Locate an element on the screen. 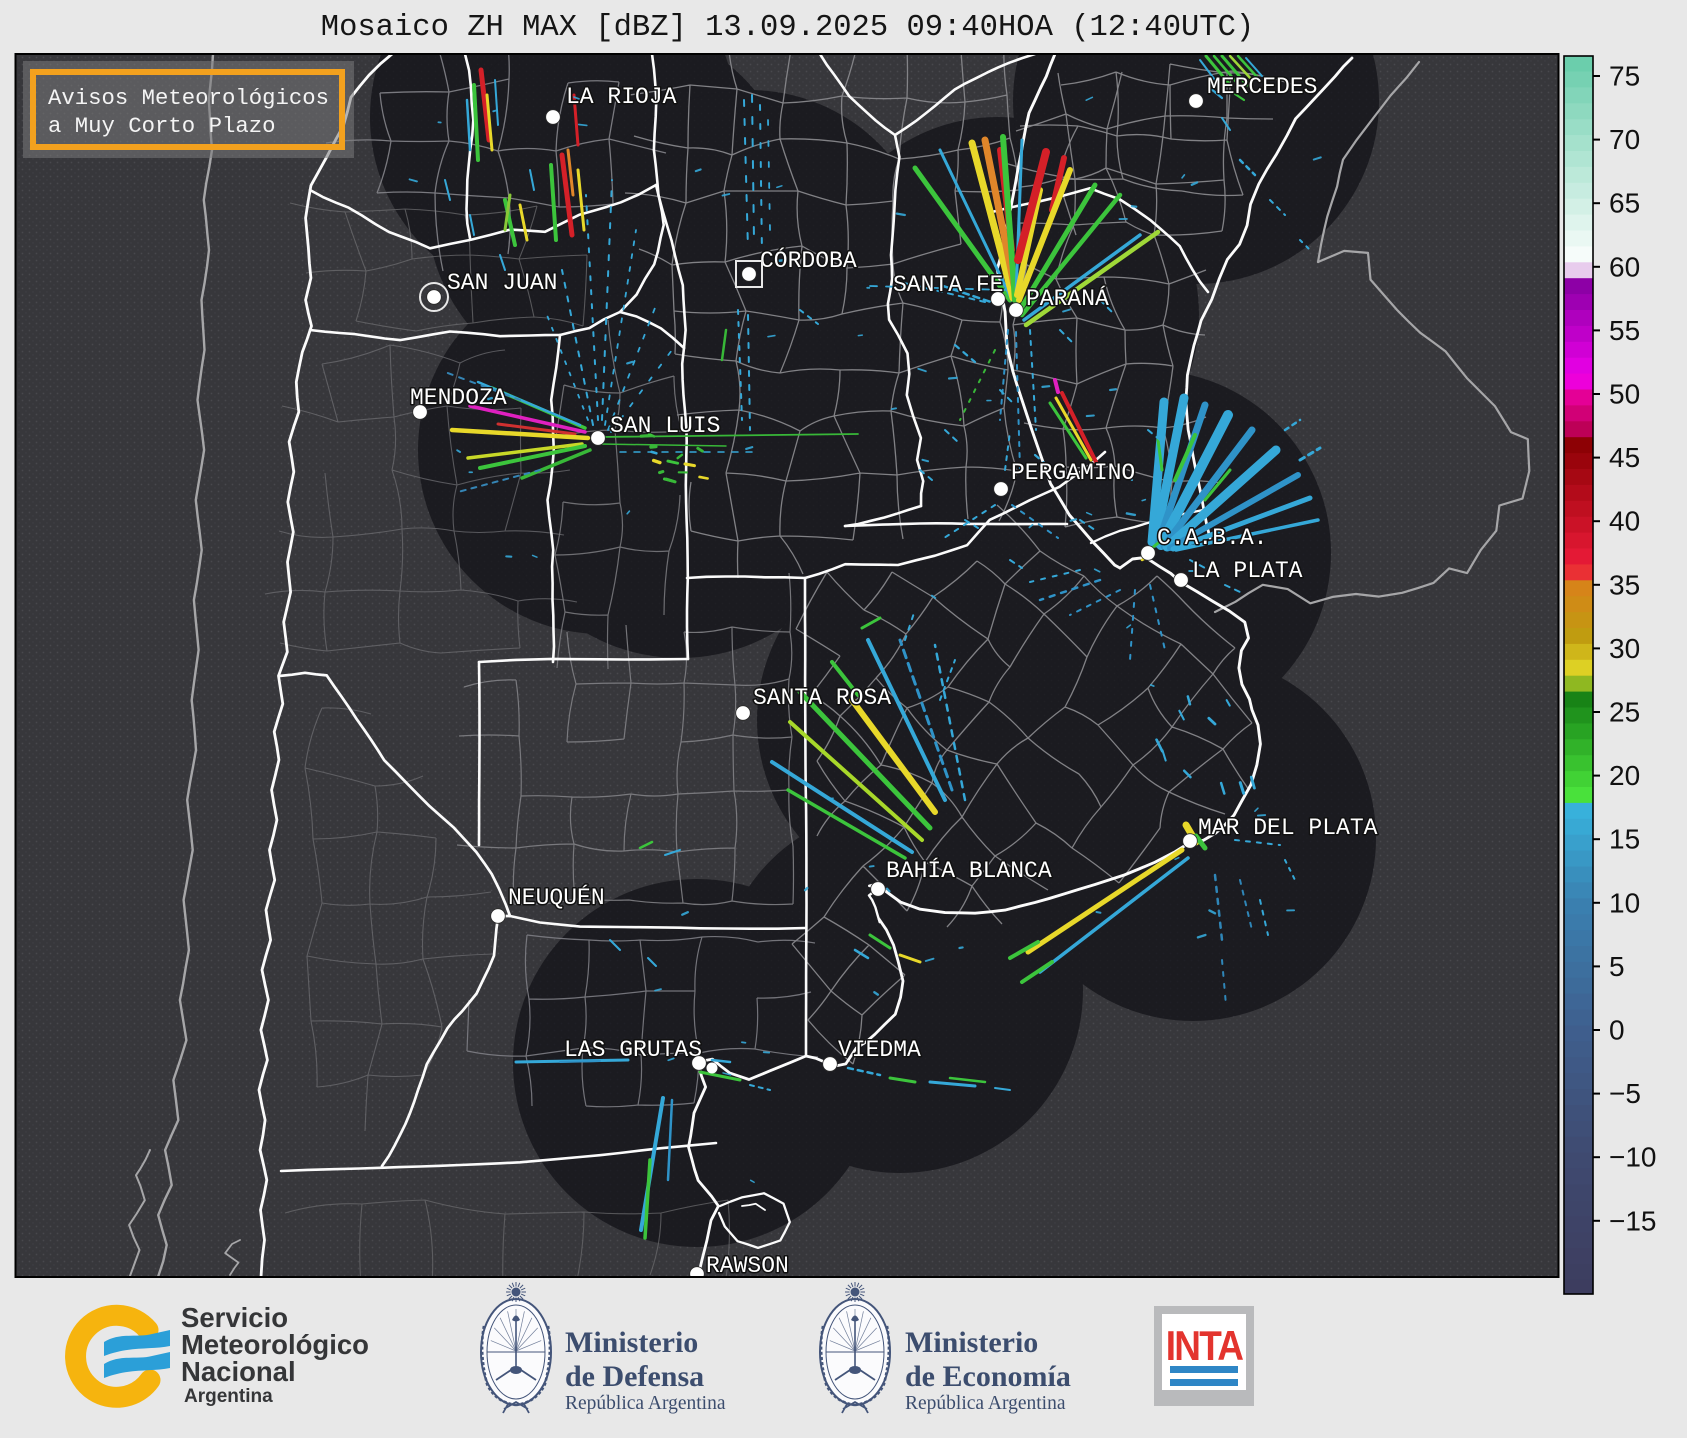  svg-text: INTA is located at coordinates (1205, 1346).